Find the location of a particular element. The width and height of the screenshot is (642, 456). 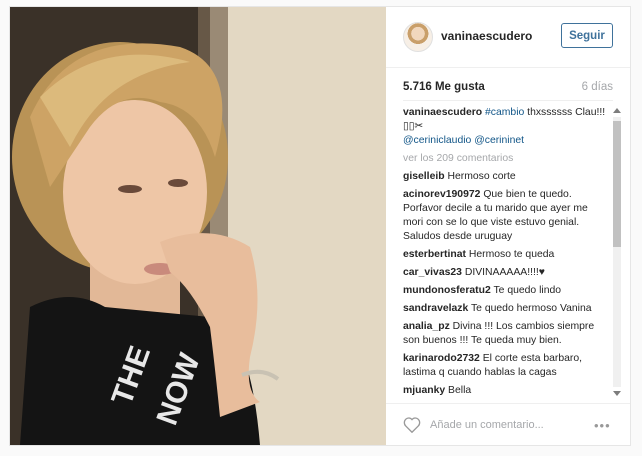

heart-icon is located at coordinates (412, 425).